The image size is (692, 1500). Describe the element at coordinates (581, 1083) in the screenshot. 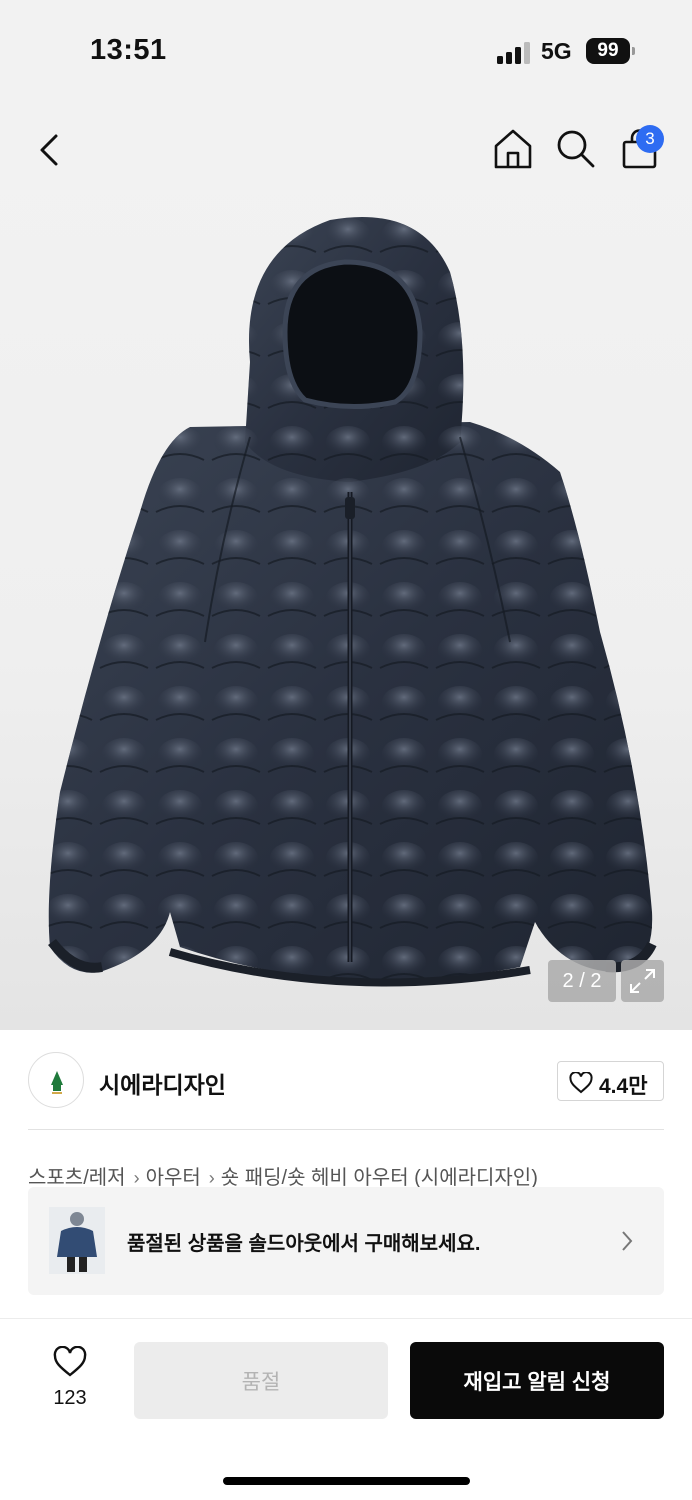

I see `heart-icon` at that location.